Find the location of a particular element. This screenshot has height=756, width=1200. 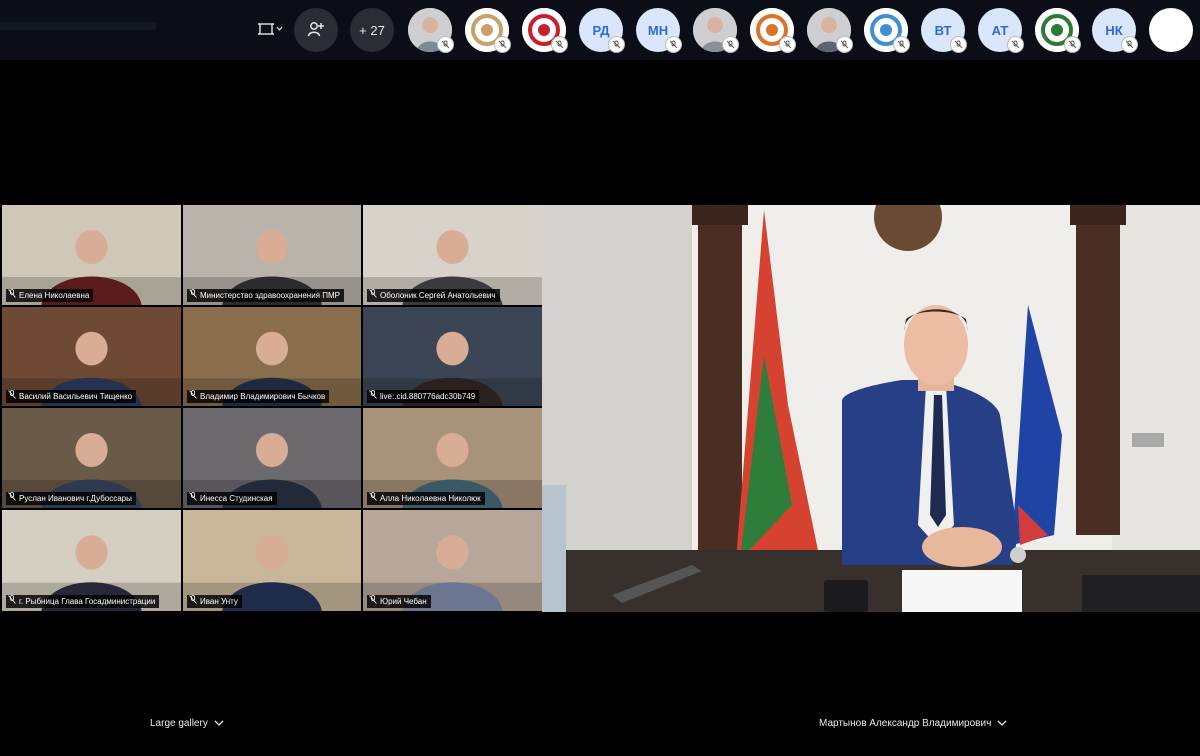

participant-video-tile: Алла Николаевна Николюк is located at coordinates (452, 458).